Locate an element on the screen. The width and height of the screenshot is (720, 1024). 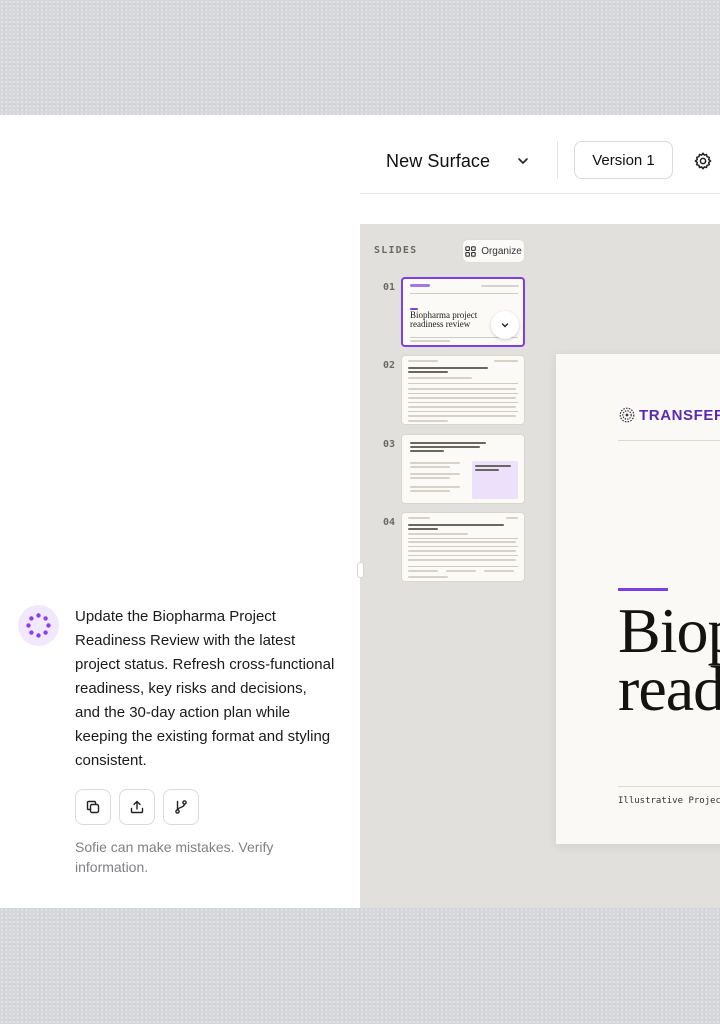
slide-footer-rule is located at coordinates (669, 786).